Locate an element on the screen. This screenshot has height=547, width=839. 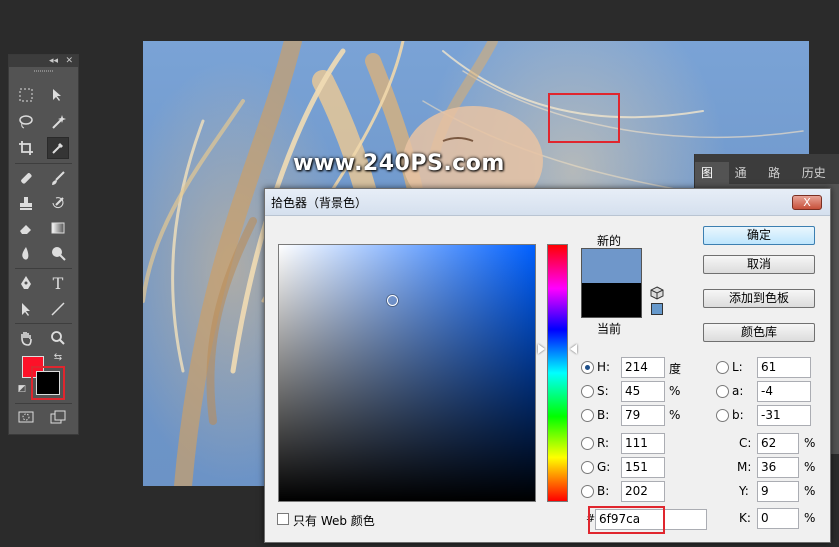
path-selection-icon is located at coordinates (26, 309).